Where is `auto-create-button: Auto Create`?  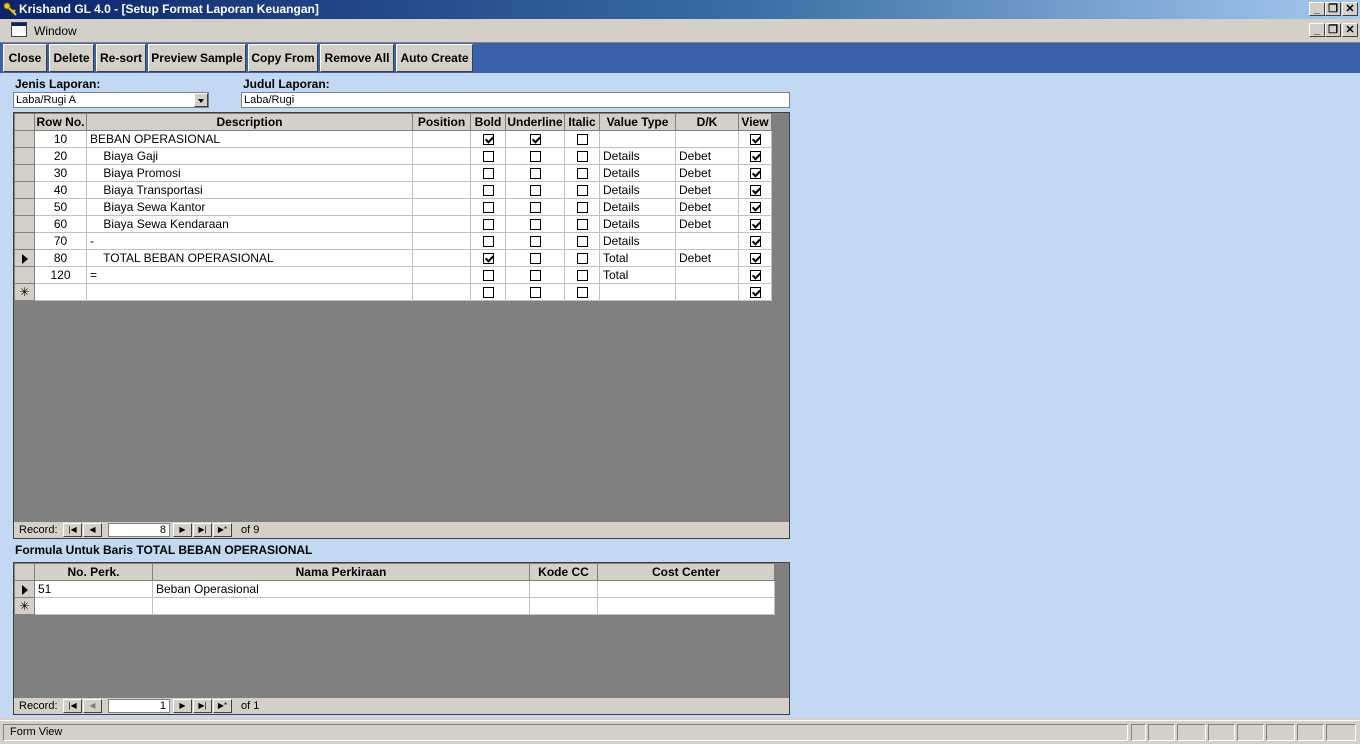 auto-create-button: Auto Create is located at coordinates (434, 58).